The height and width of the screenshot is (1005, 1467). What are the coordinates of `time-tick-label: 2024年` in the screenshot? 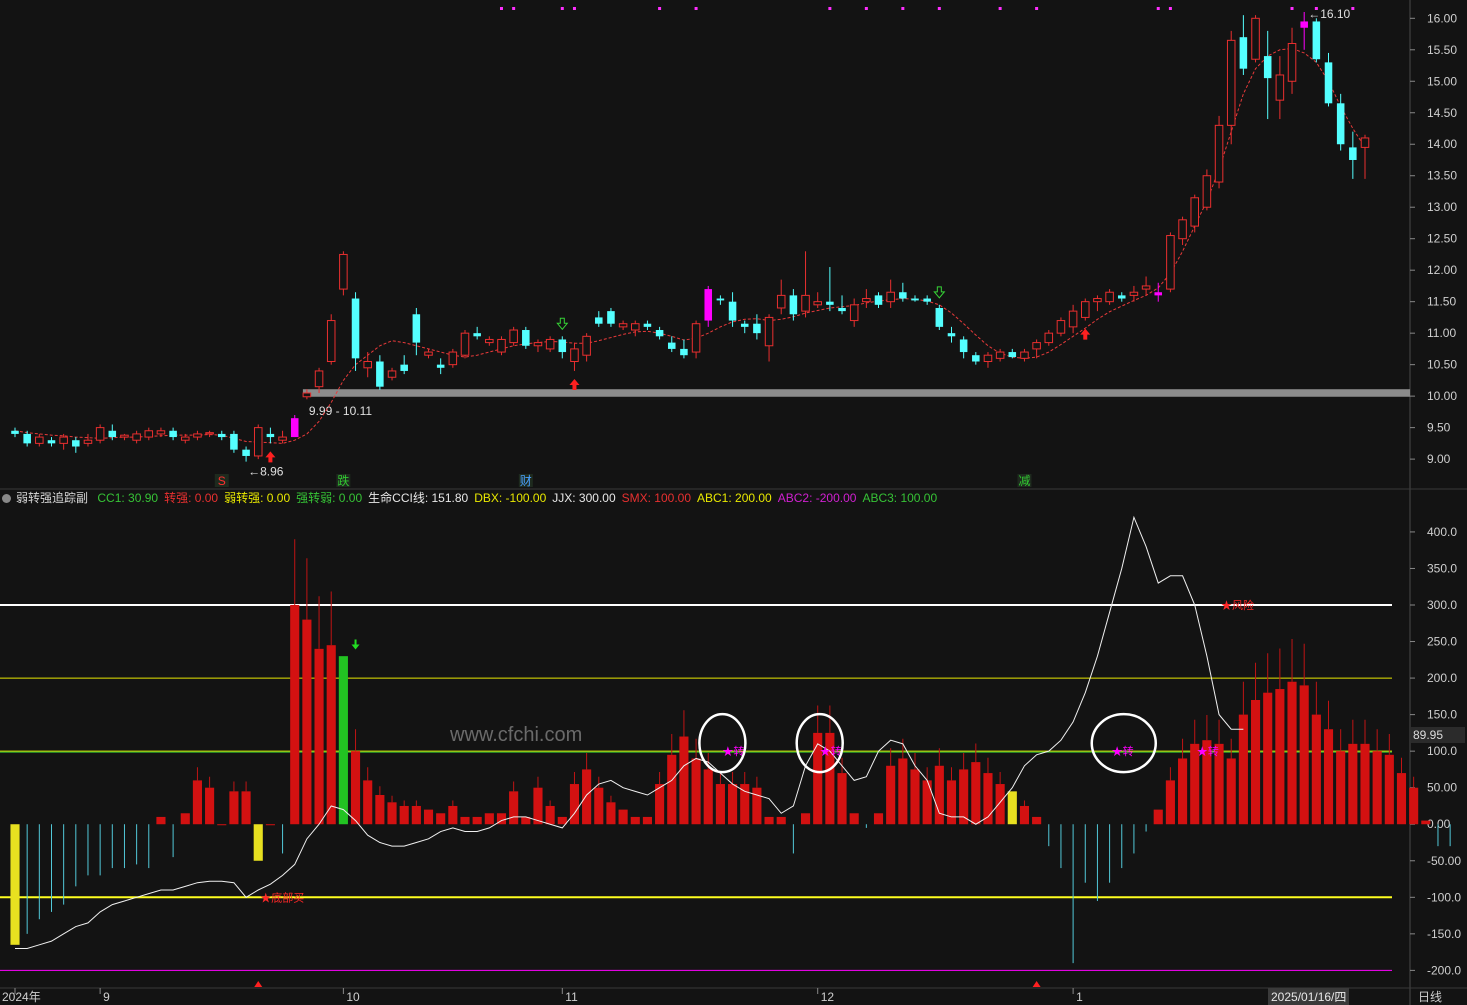 It's located at (21, 997).